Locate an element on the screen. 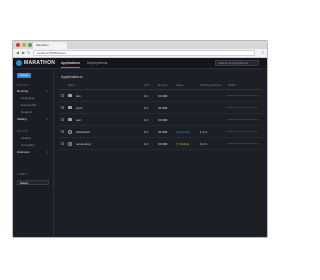 The image size is (320, 280). status-label: Waiting is located at coordinates (184, 144).